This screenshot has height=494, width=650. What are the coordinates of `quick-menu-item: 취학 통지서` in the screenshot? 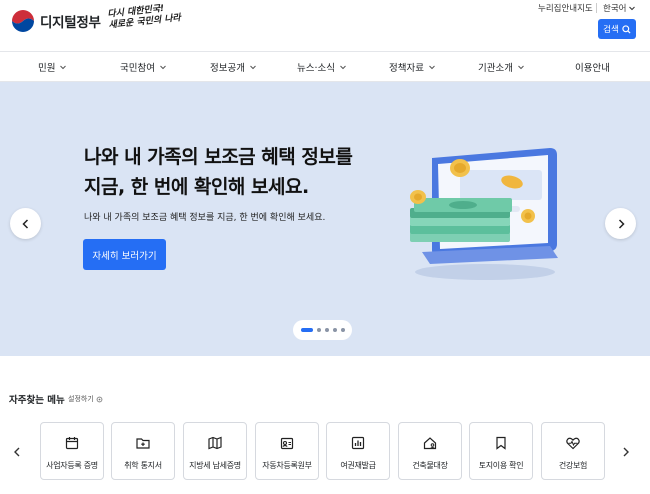 It's located at (143, 451).